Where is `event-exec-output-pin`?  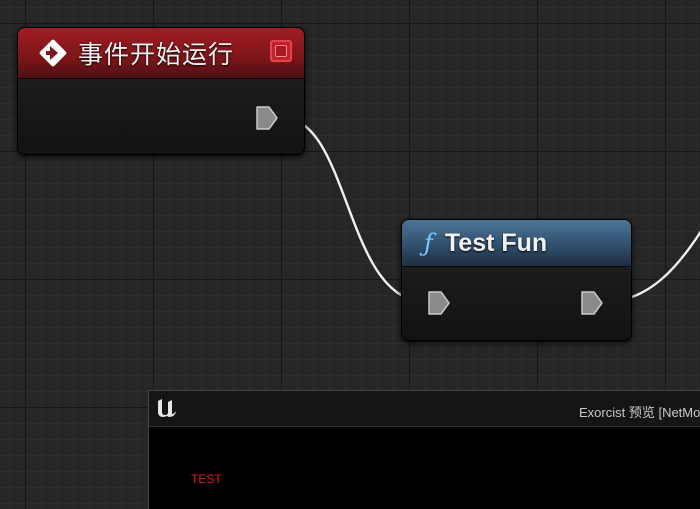
event-exec-output-pin is located at coordinates (267, 118).